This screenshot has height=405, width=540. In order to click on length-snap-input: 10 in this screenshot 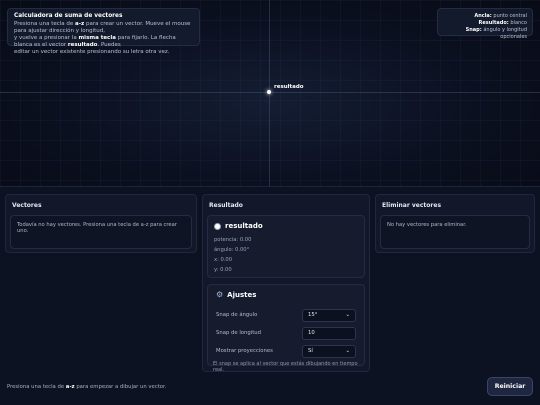, I will do `click(329, 333)`.